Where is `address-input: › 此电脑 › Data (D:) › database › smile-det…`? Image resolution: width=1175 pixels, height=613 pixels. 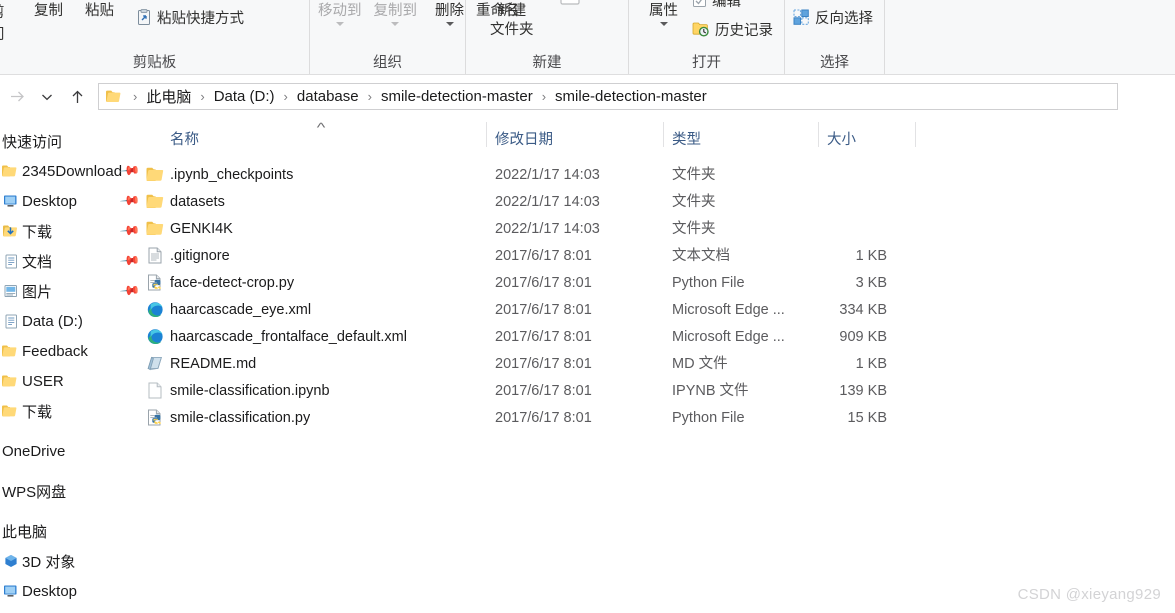 address-input: › 此电脑 › Data (D:) › database › smile-det… is located at coordinates (608, 96).